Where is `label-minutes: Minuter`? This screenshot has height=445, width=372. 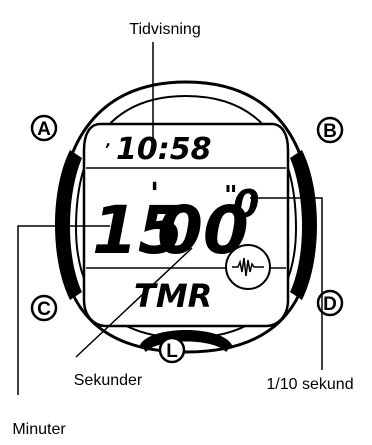 label-minutes: Minuter is located at coordinates (39, 429).